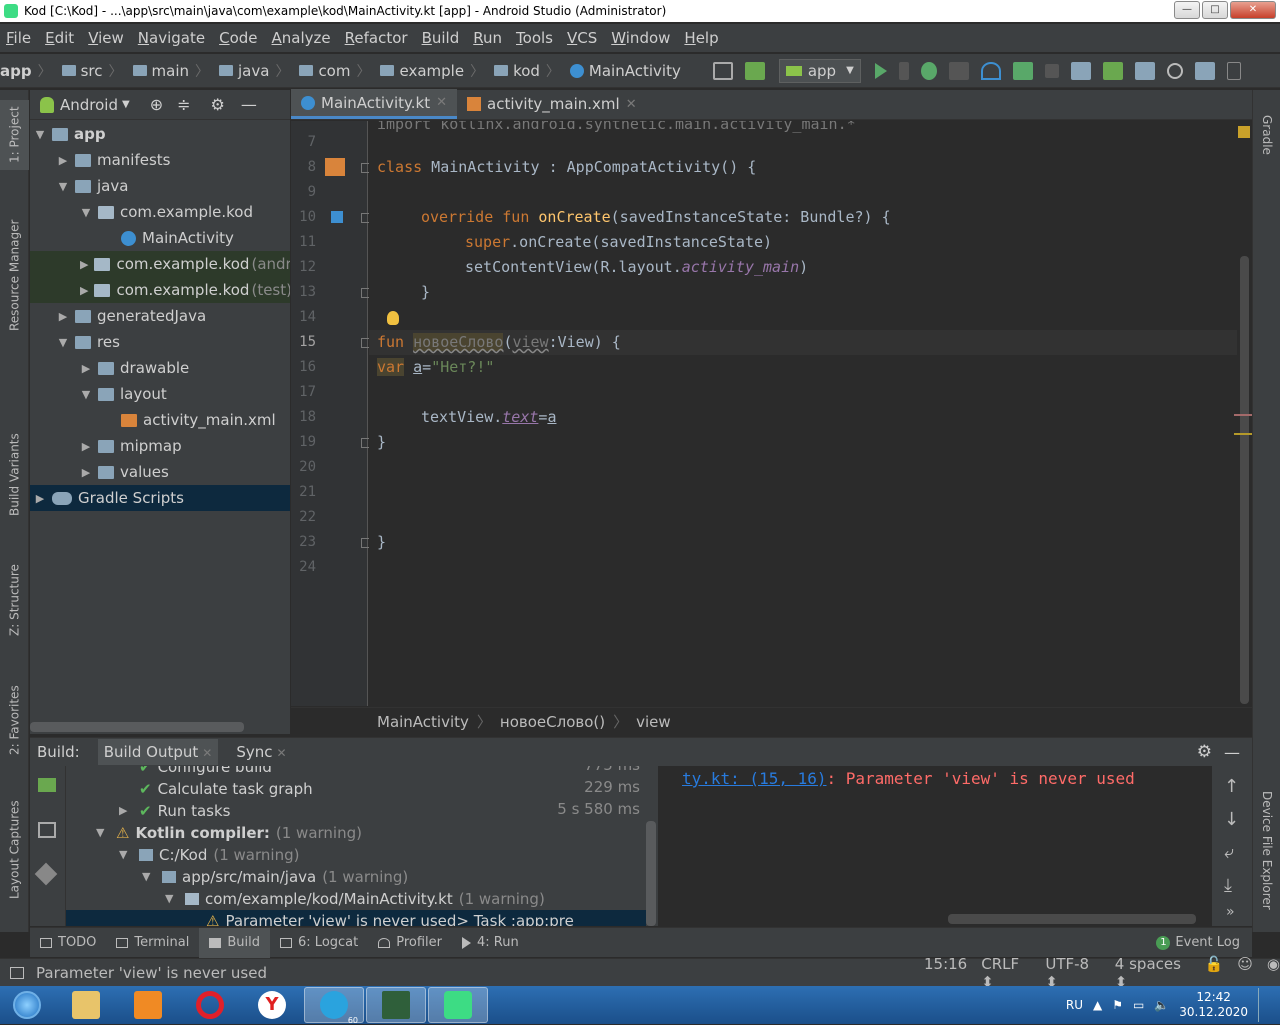 This screenshot has width=1280, height=1025. Describe the element at coordinates (47, 830) in the screenshot. I see `toggle-view-icon` at that location.